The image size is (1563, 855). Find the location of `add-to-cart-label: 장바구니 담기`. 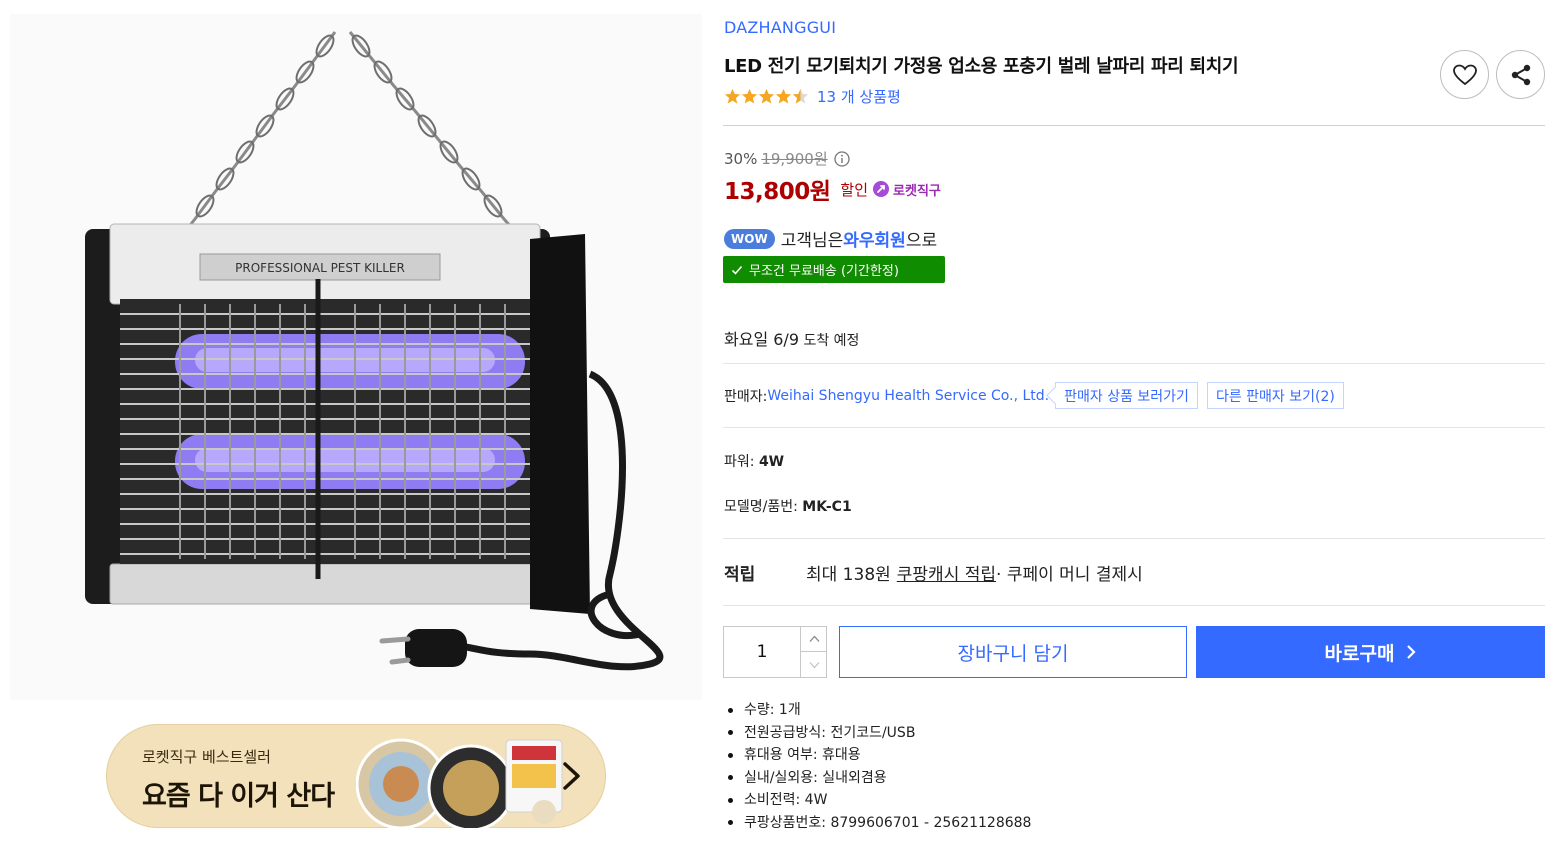

add-to-cart-label: 장바구니 담기 is located at coordinates (1013, 653).